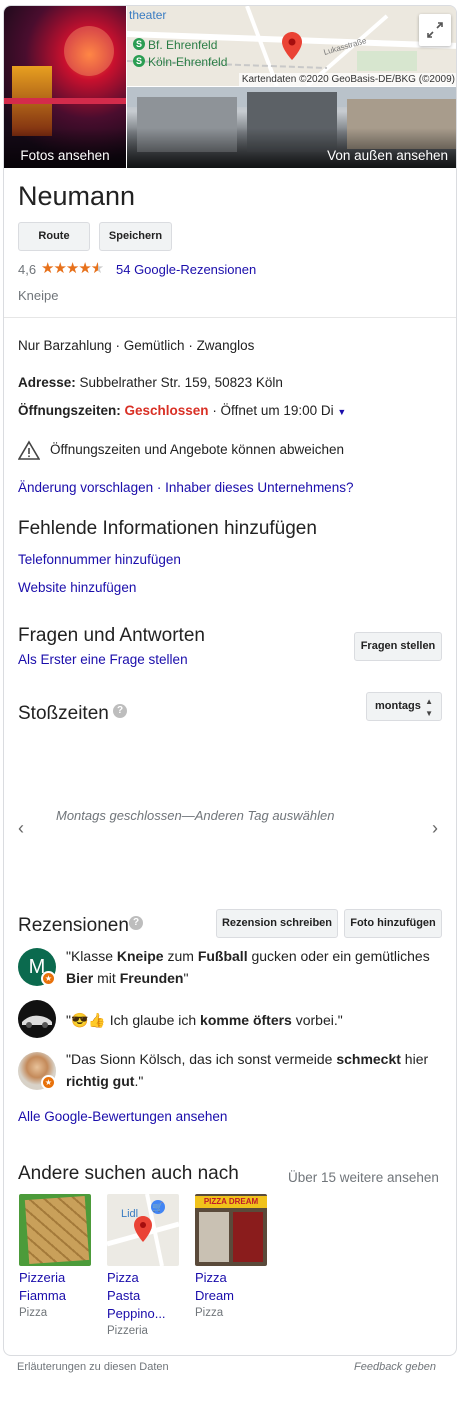 This screenshot has height=1418, width=465. What do you see at coordinates (153, 1020) in the screenshot?
I see `review-fragment: Ich glaube ich` at bounding box center [153, 1020].